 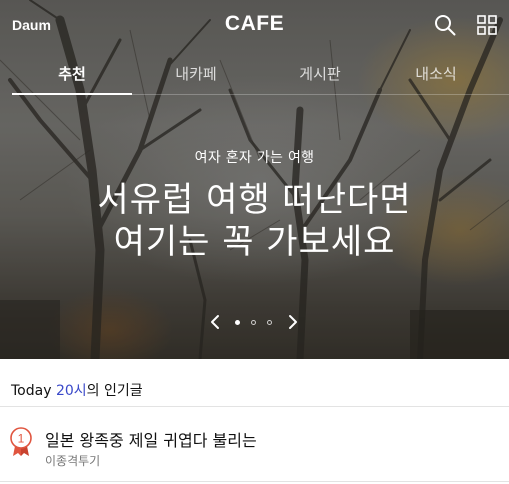 I want to click on rank-medal-icon: 1, so click(x=21, y=441).